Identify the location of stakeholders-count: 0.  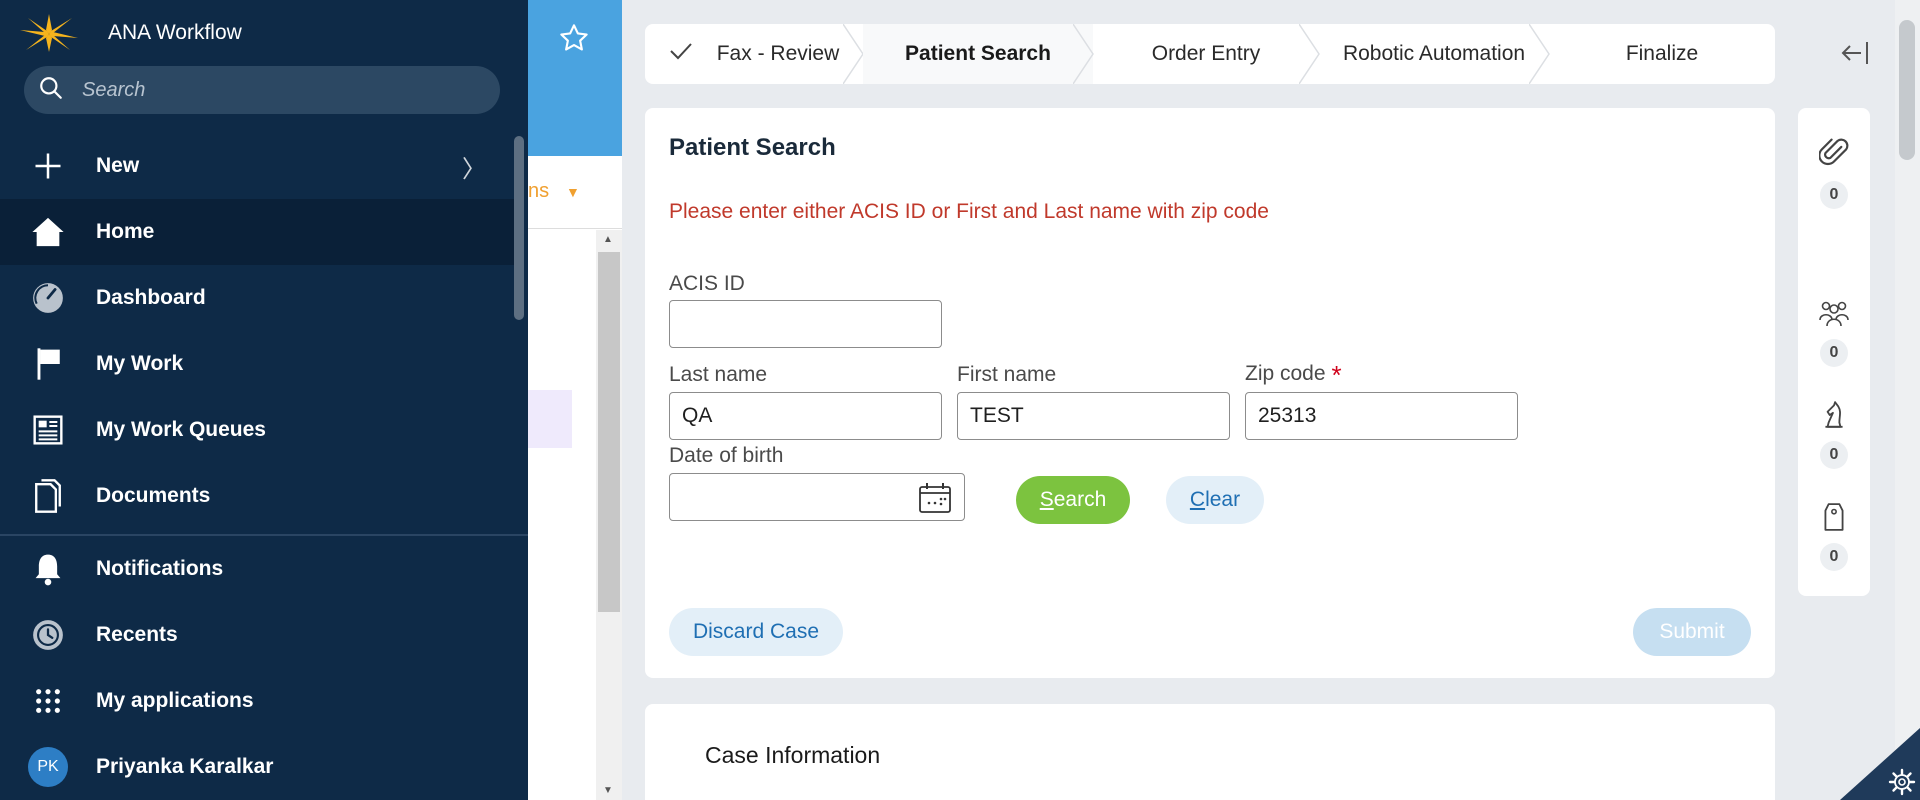
(1834, 455).